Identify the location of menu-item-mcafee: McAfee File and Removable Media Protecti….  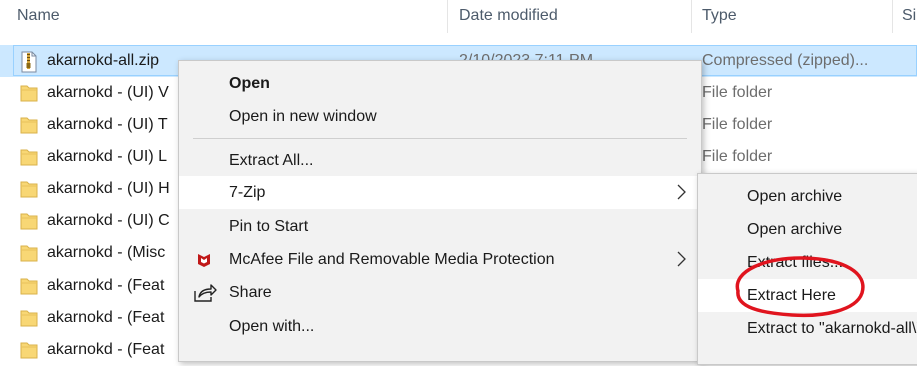
(440, 259).